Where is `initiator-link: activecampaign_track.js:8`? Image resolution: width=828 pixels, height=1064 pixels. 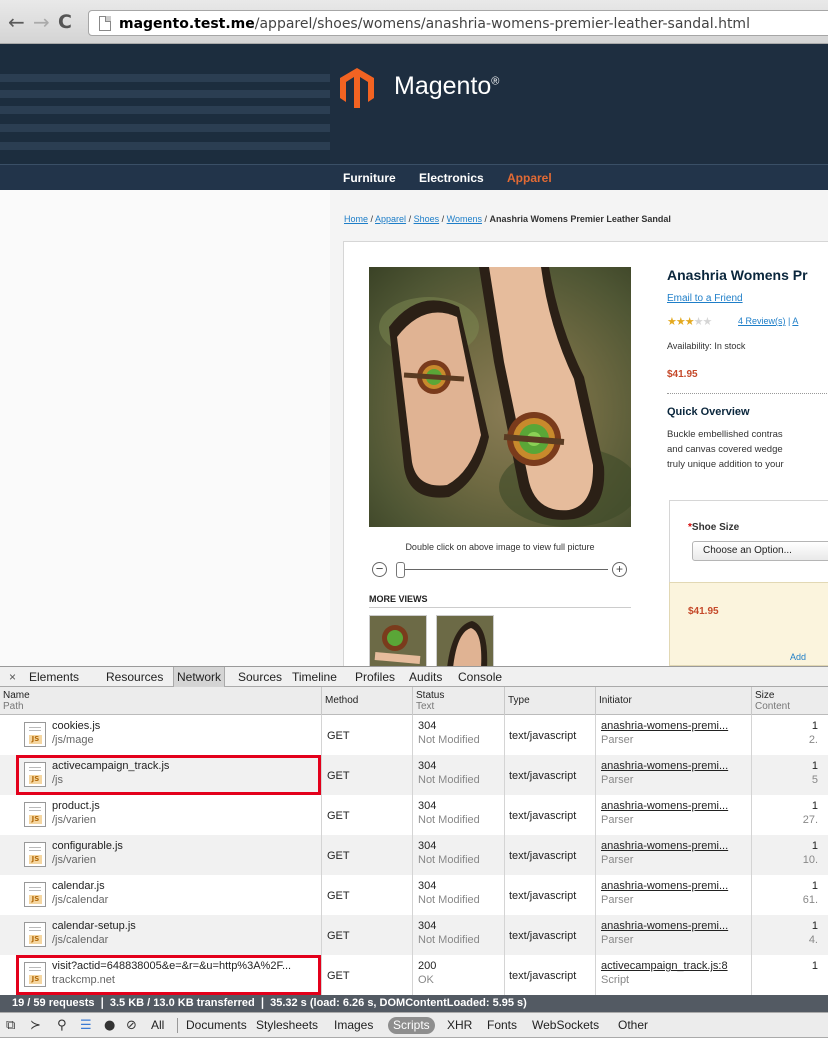 initiator-link: activecampaign_track.js:8 is located at coordinates (664, 966).